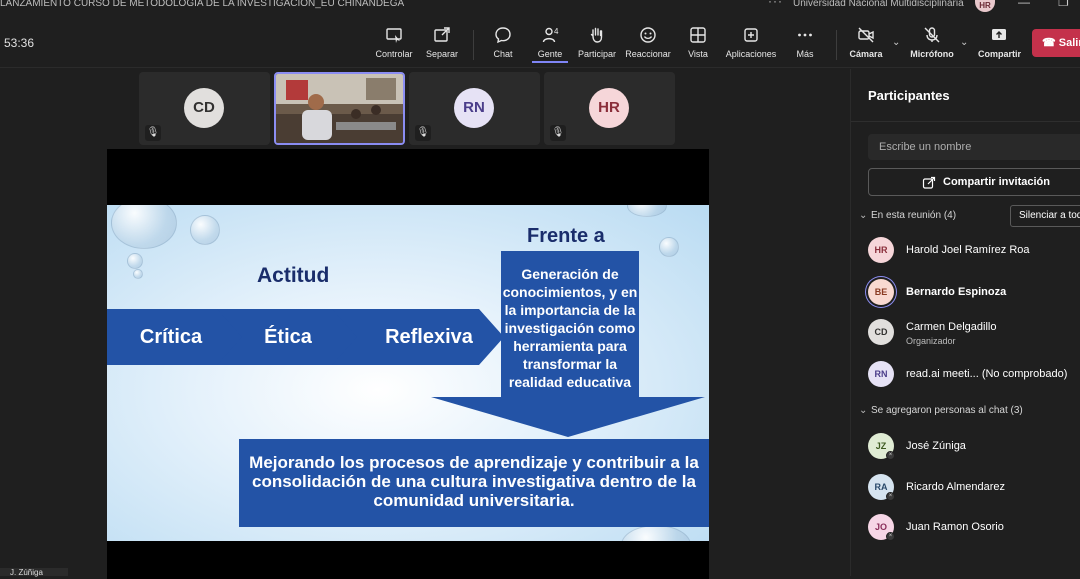  I want to click on people-count: 4, so click(556, 31).